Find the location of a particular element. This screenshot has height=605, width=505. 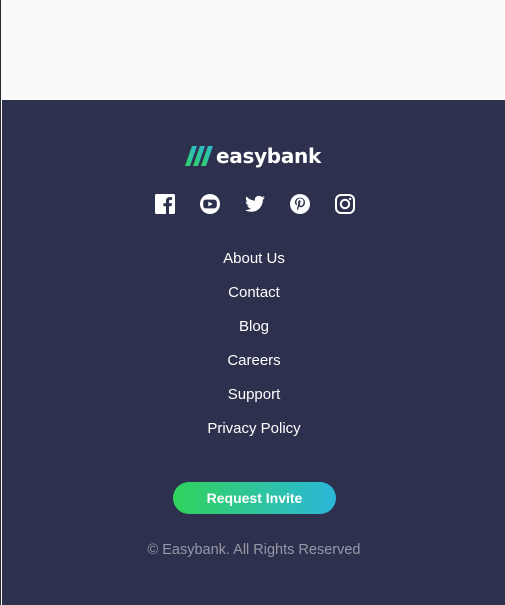

list-item: Contact is located at coordinates (253, 299).